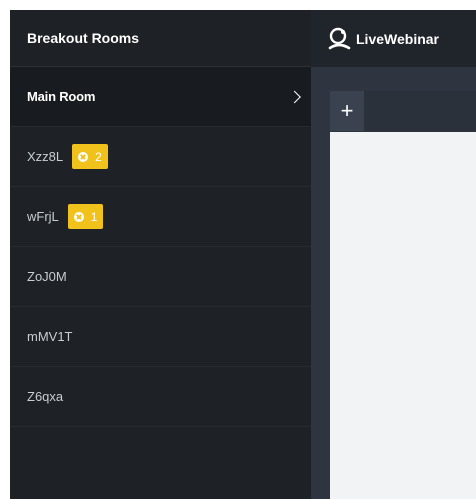 This screenshot has height=499, width=476. I want to click on room-label: wFrjL, so click(43, 216).